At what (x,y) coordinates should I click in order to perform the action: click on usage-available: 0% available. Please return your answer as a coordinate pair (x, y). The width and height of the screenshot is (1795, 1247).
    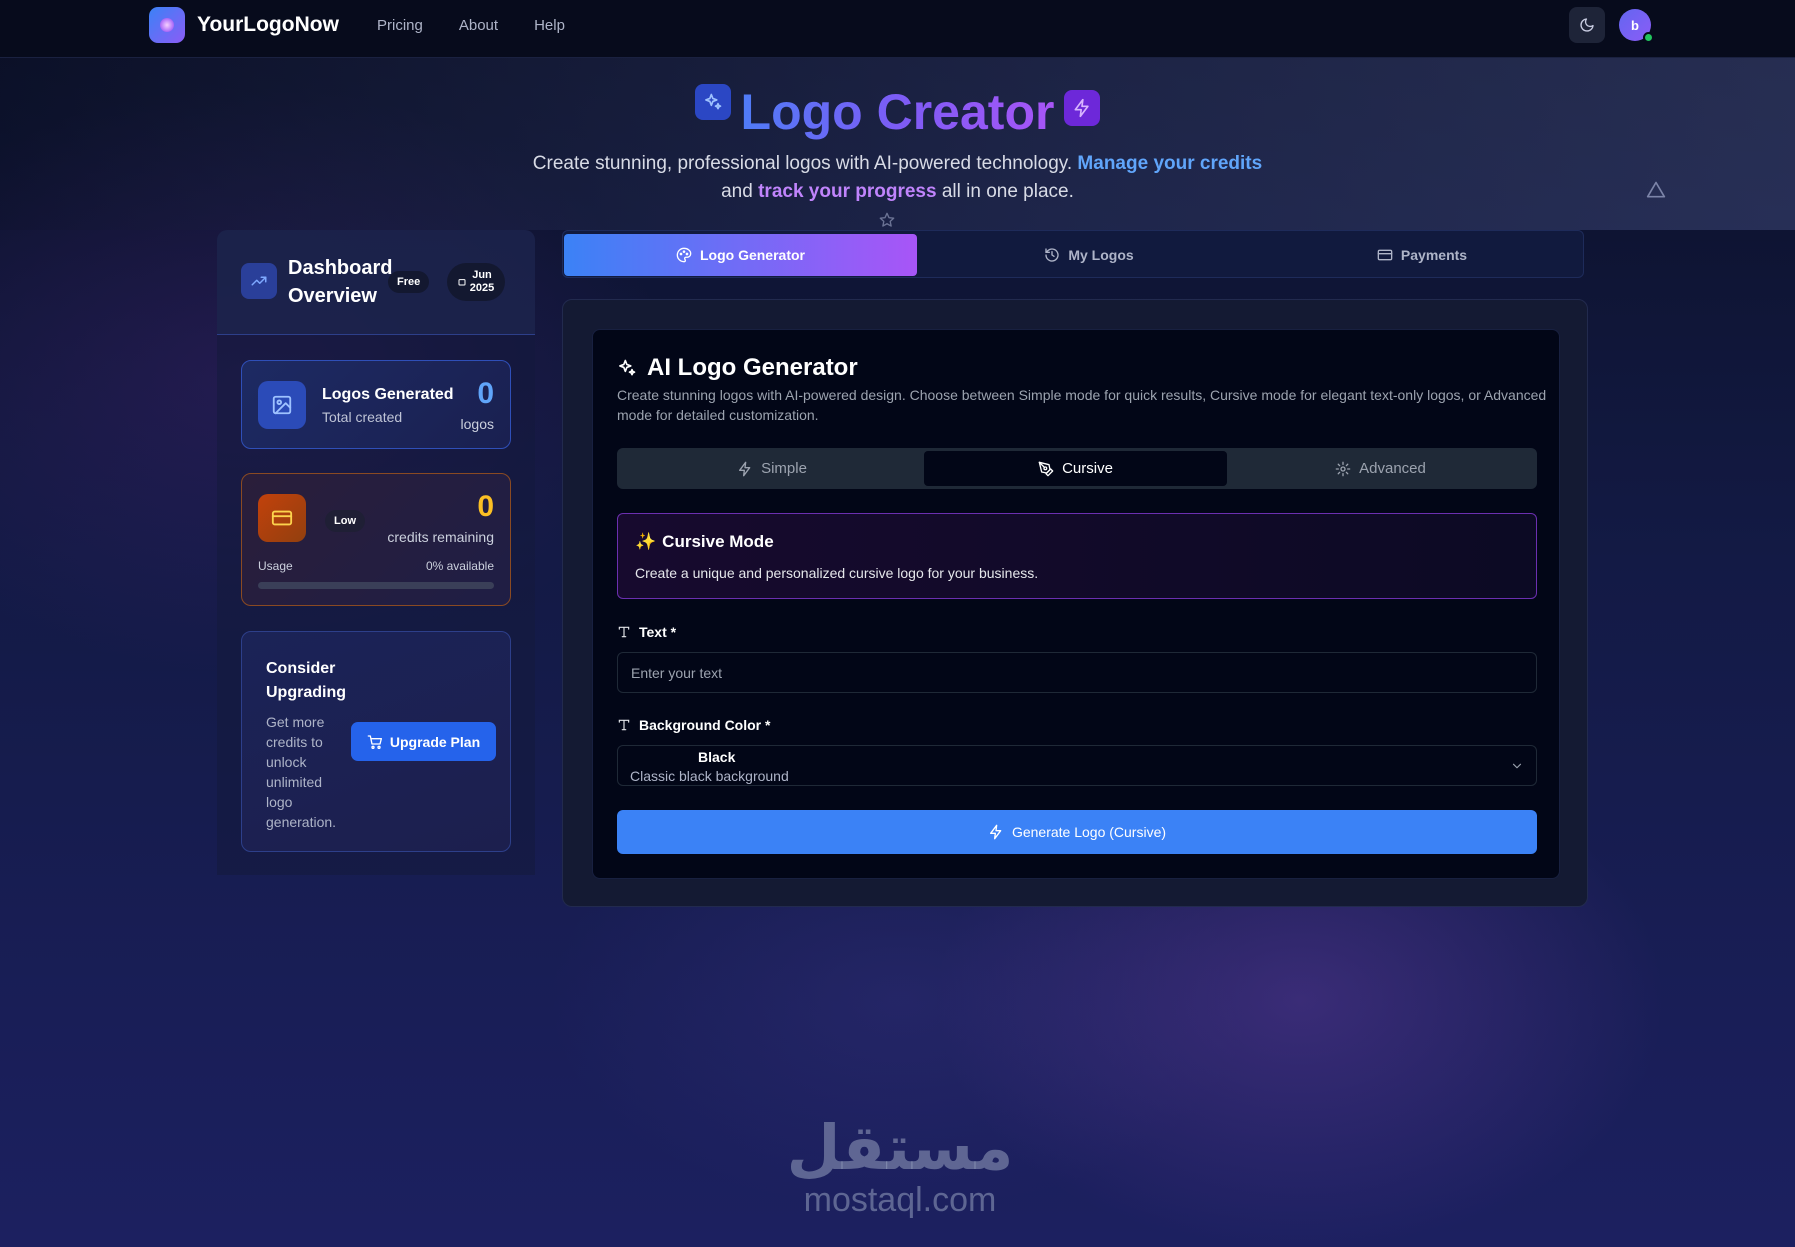
    Looking at the image, I should click on (459, 566).